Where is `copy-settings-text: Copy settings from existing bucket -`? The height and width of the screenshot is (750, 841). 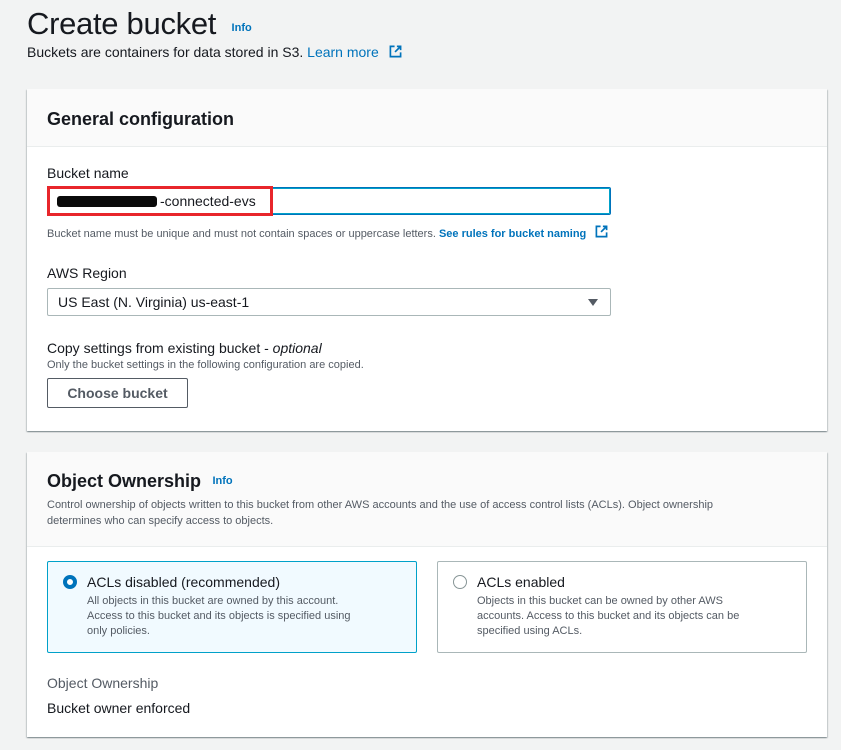
copy-settings-text: Copy settings from existing bucket - is located at coordinates (158, 348).